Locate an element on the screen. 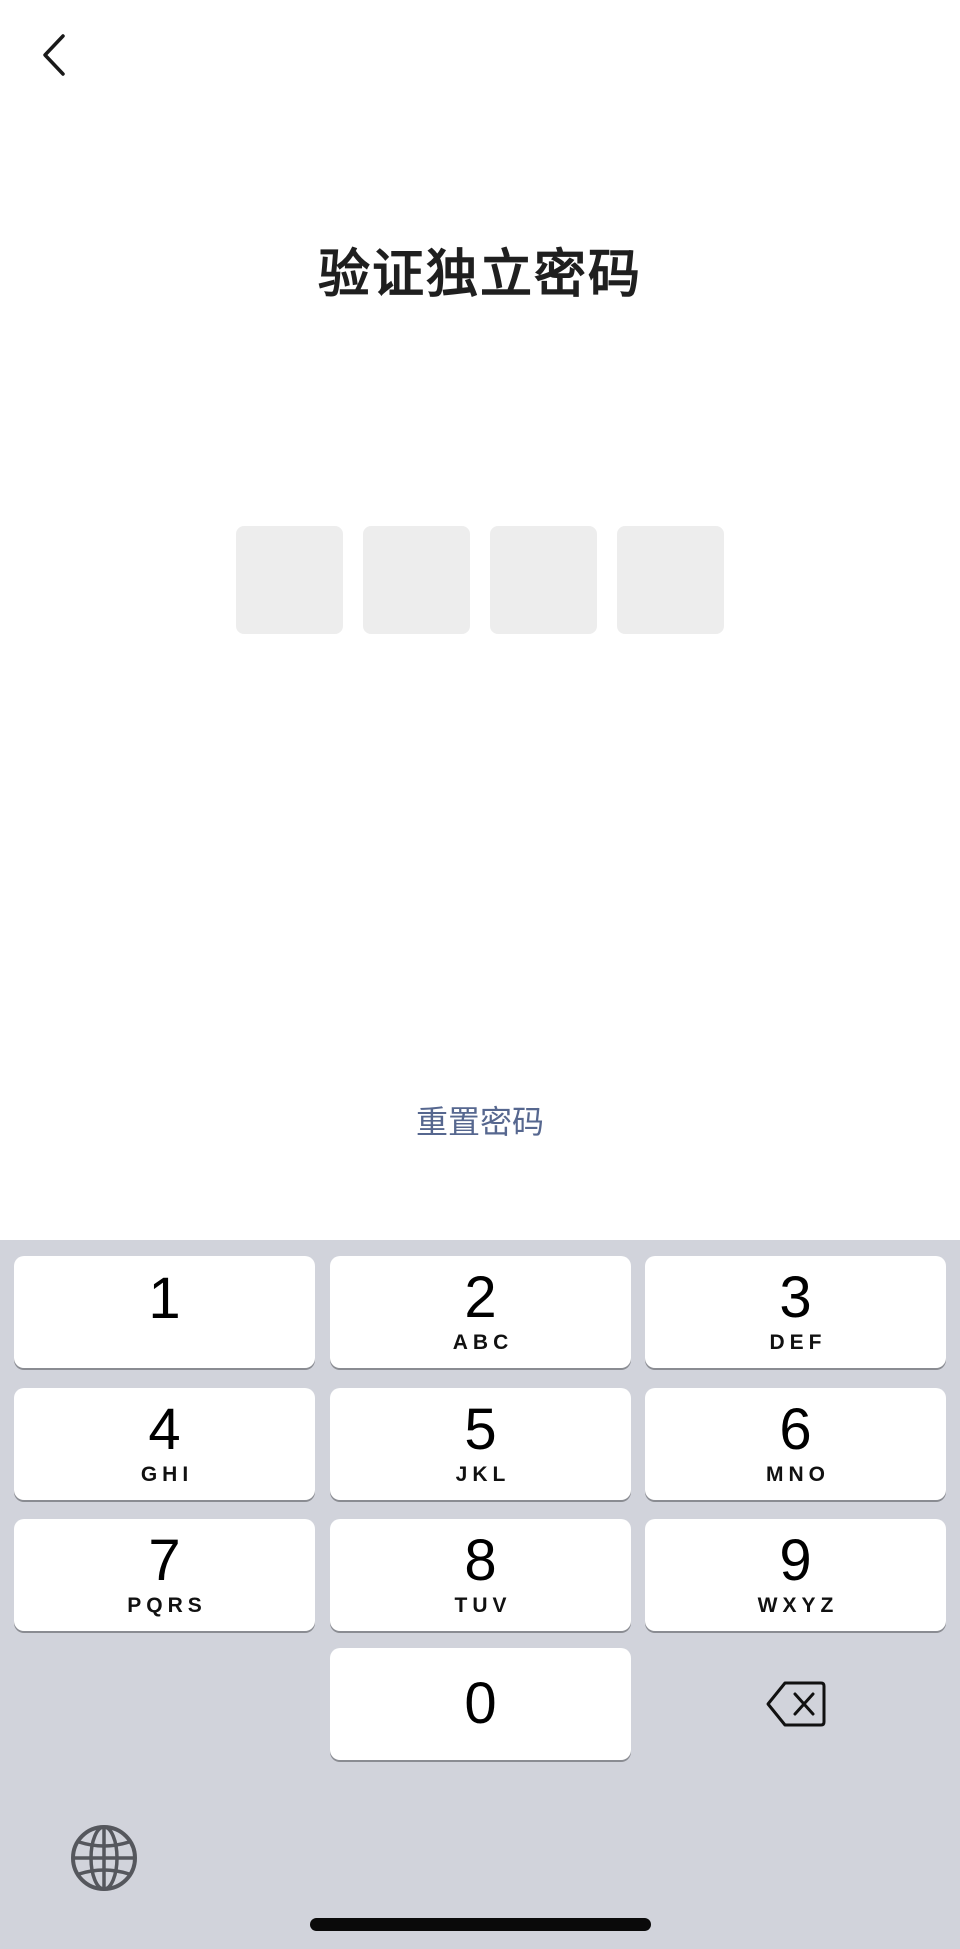 Image resolution: width=960 pixels, height=1949 pixels. key-6: 6 MNO is located at coordinates (795, 1444).